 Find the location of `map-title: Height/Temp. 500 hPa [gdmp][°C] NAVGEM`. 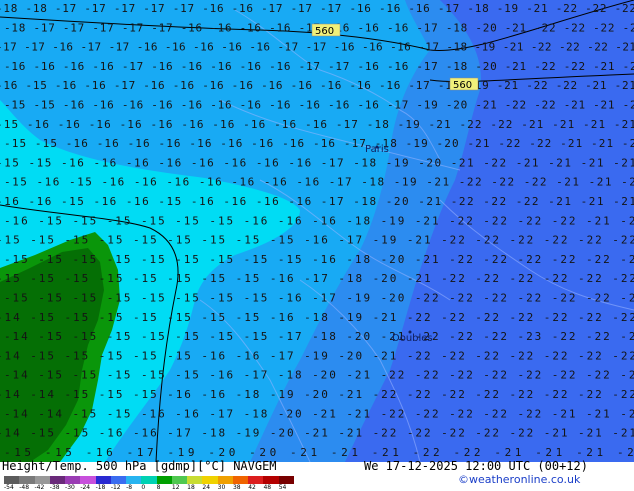

map-title: Height/Temp. 500 hPa [gdmp][°C] NAVGEM is located at coordinates (139, 466).